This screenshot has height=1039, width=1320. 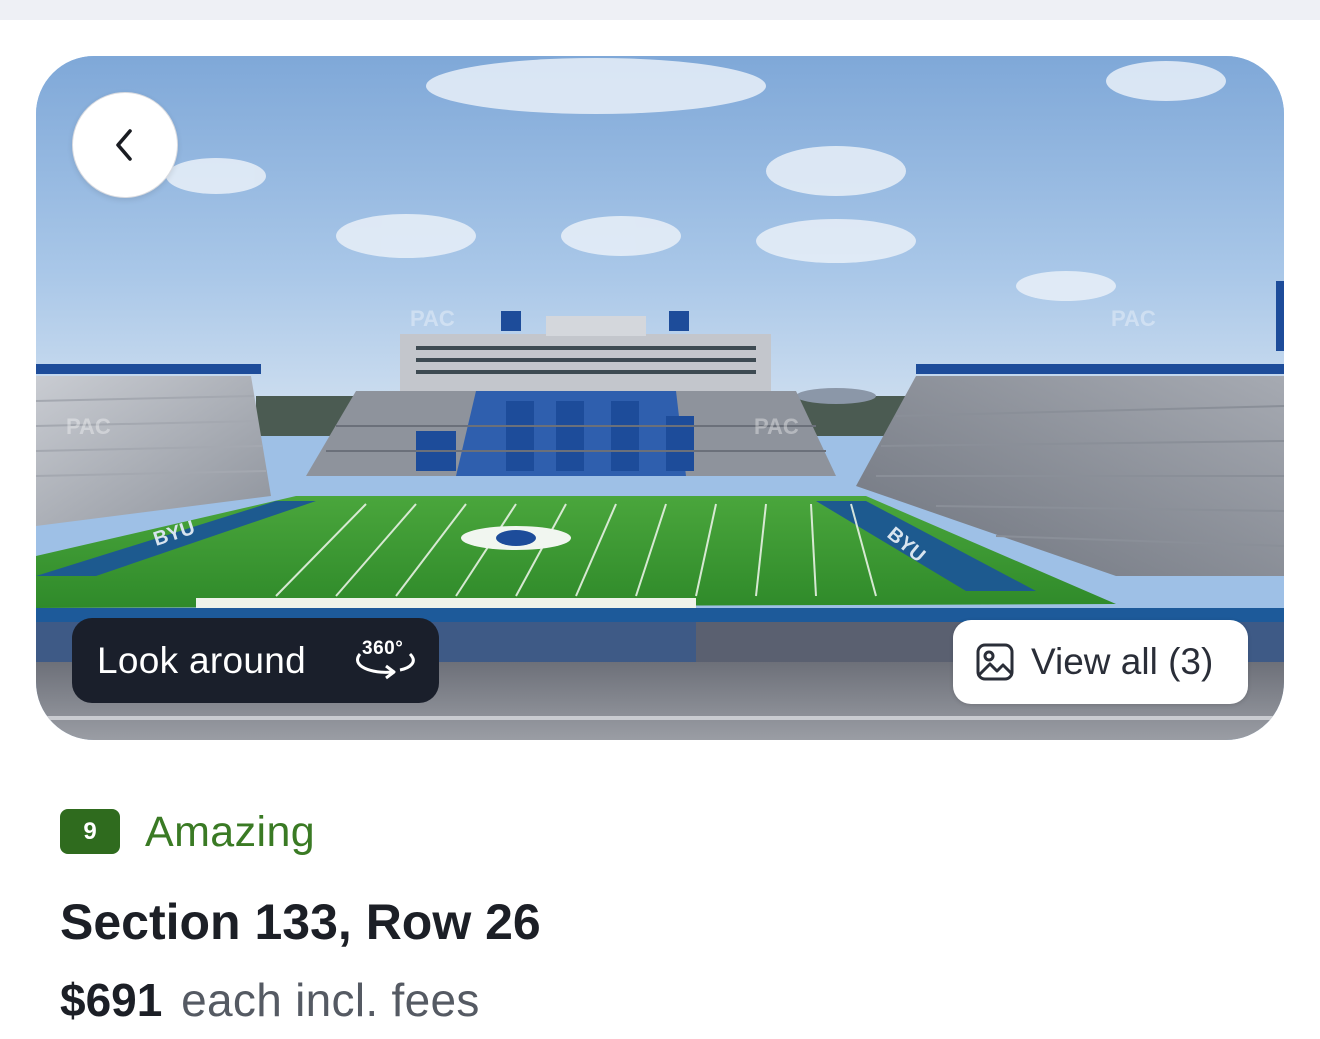 I want to click on image-gallery-icon, so click(x=995, y=662).